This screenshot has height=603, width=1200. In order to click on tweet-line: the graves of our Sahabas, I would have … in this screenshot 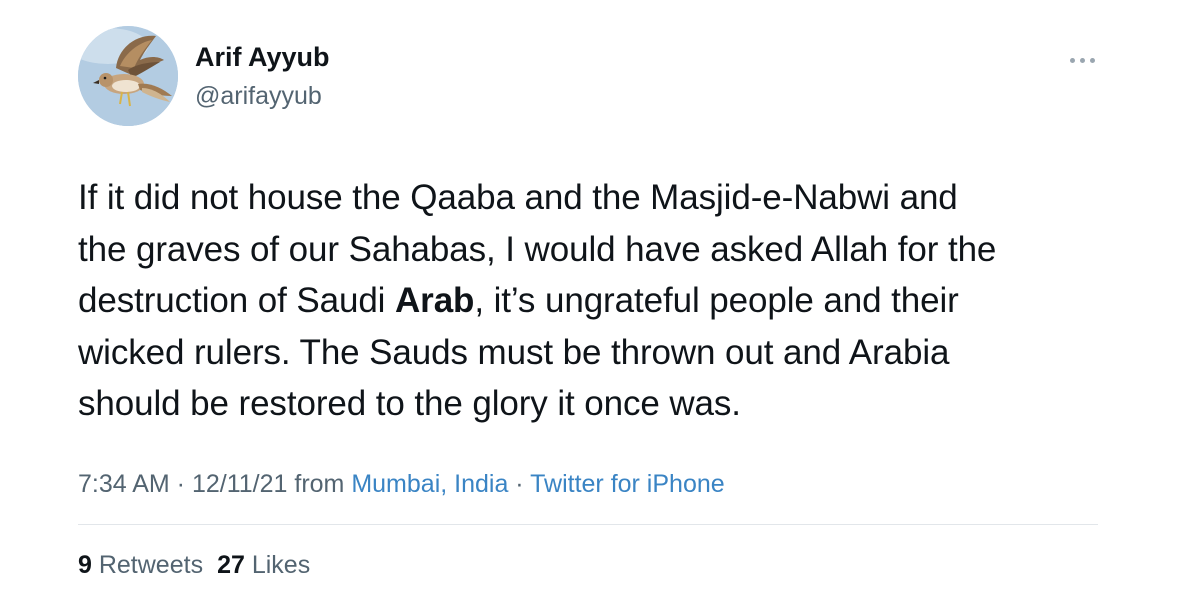, I will do `click(537, 249)`.